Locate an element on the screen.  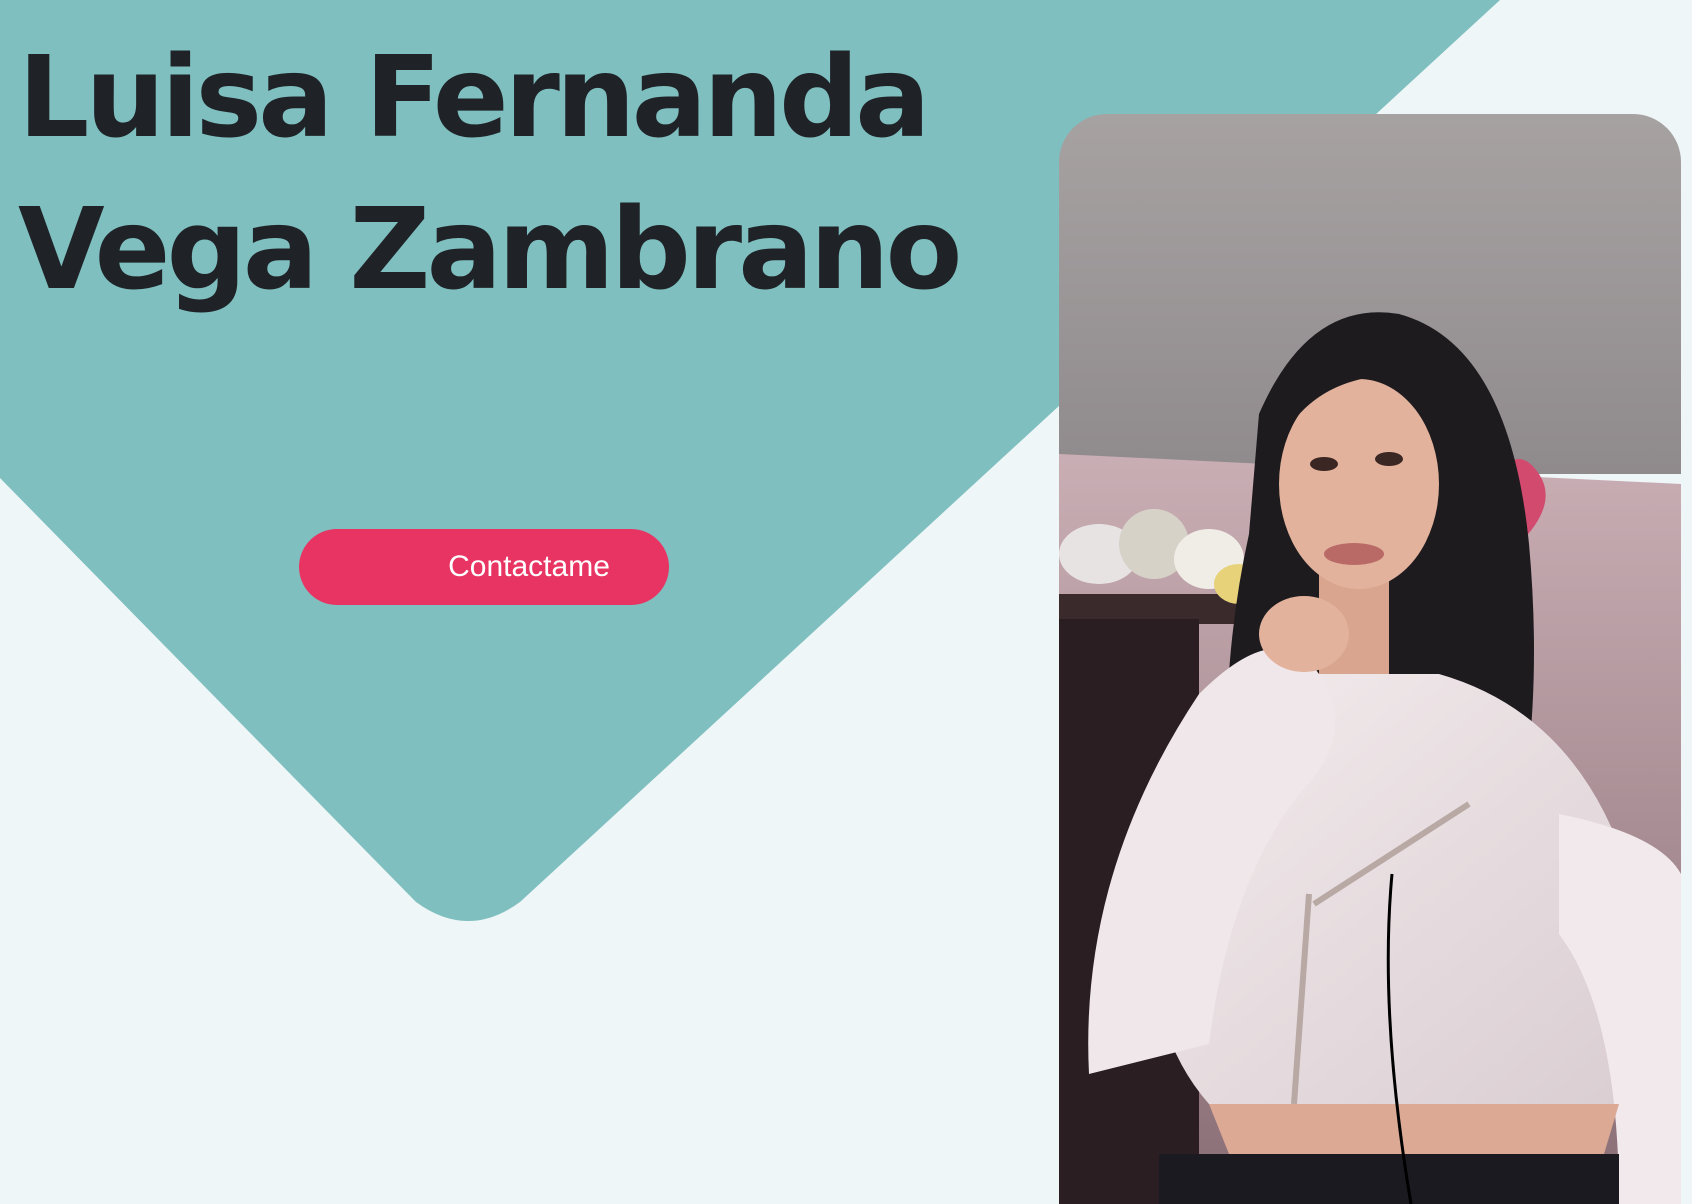
hero-name-heading: Luisa Fernanda Vega Zambrano is located at coordinates (490, 174).